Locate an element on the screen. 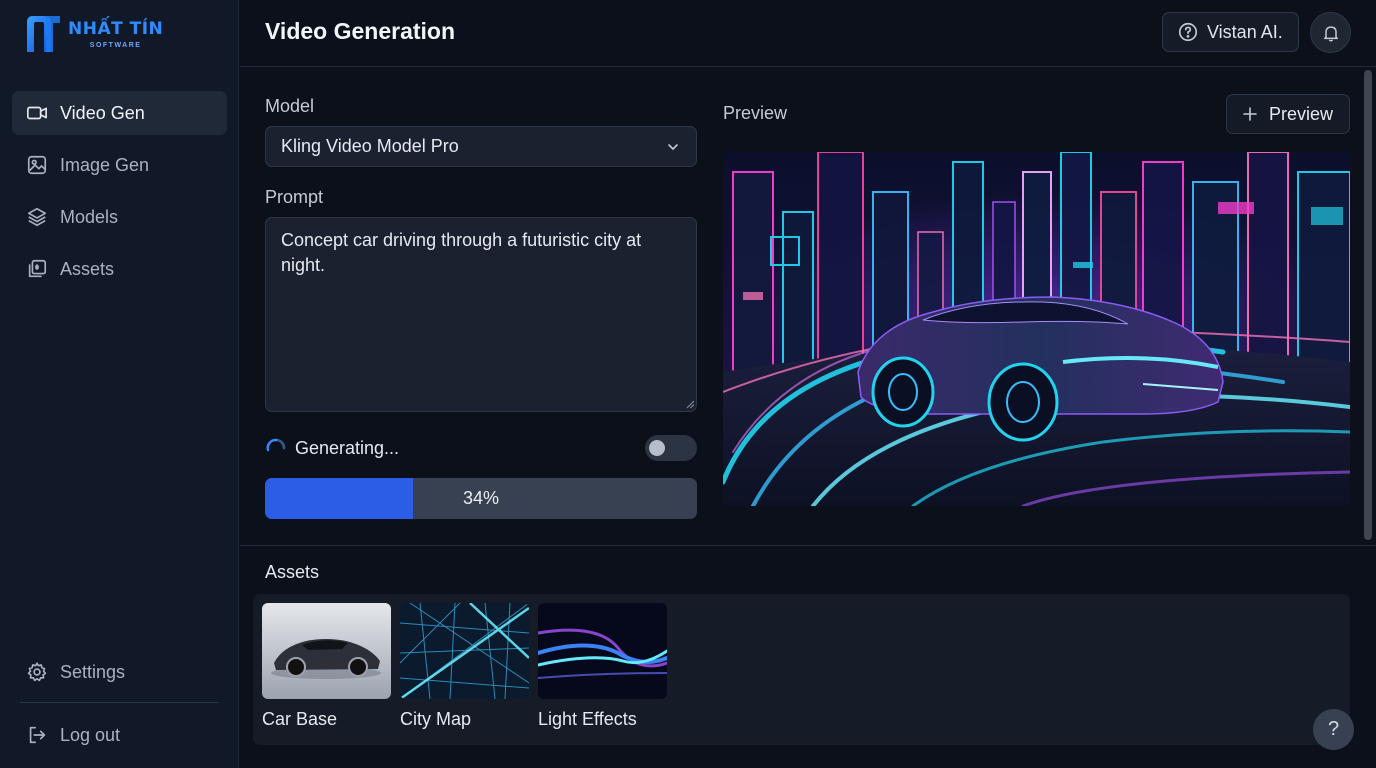 This screenshot has width=1376, height=768. sidebar-footer: Settings Log out is located at coordinates (119, 707).